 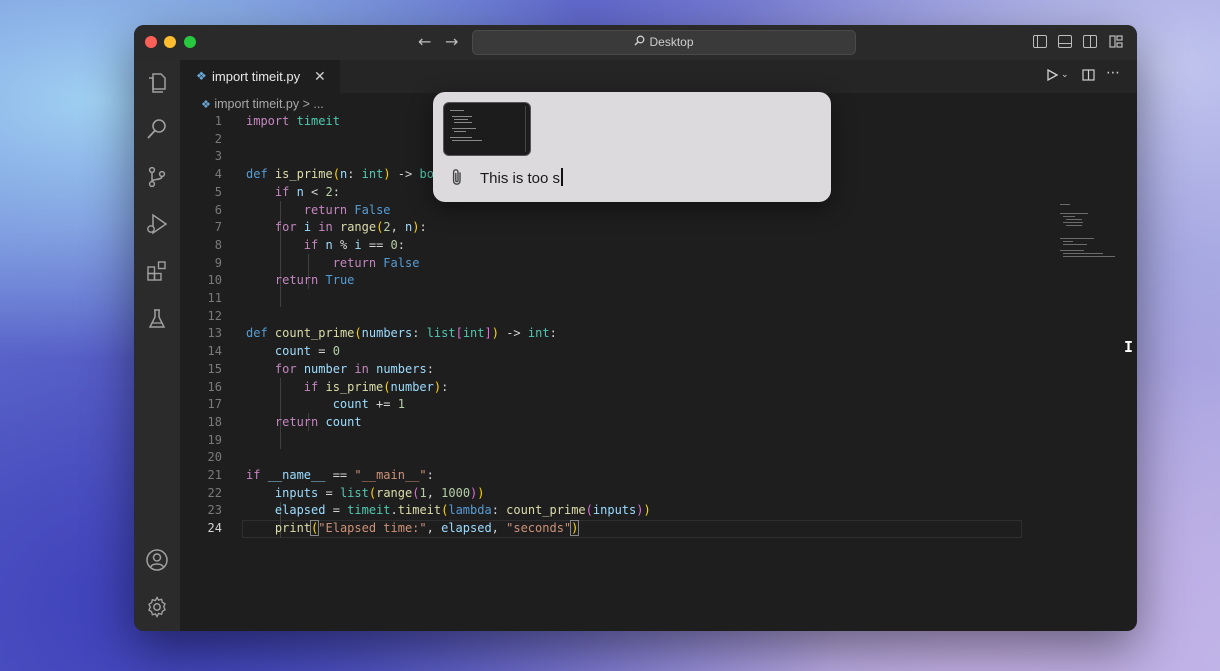 What do you see at coordinates (658, 476) in the screenshot?
I see `code-line: 21 if __name__ == "__main__":` at bounding box center [658, 476].